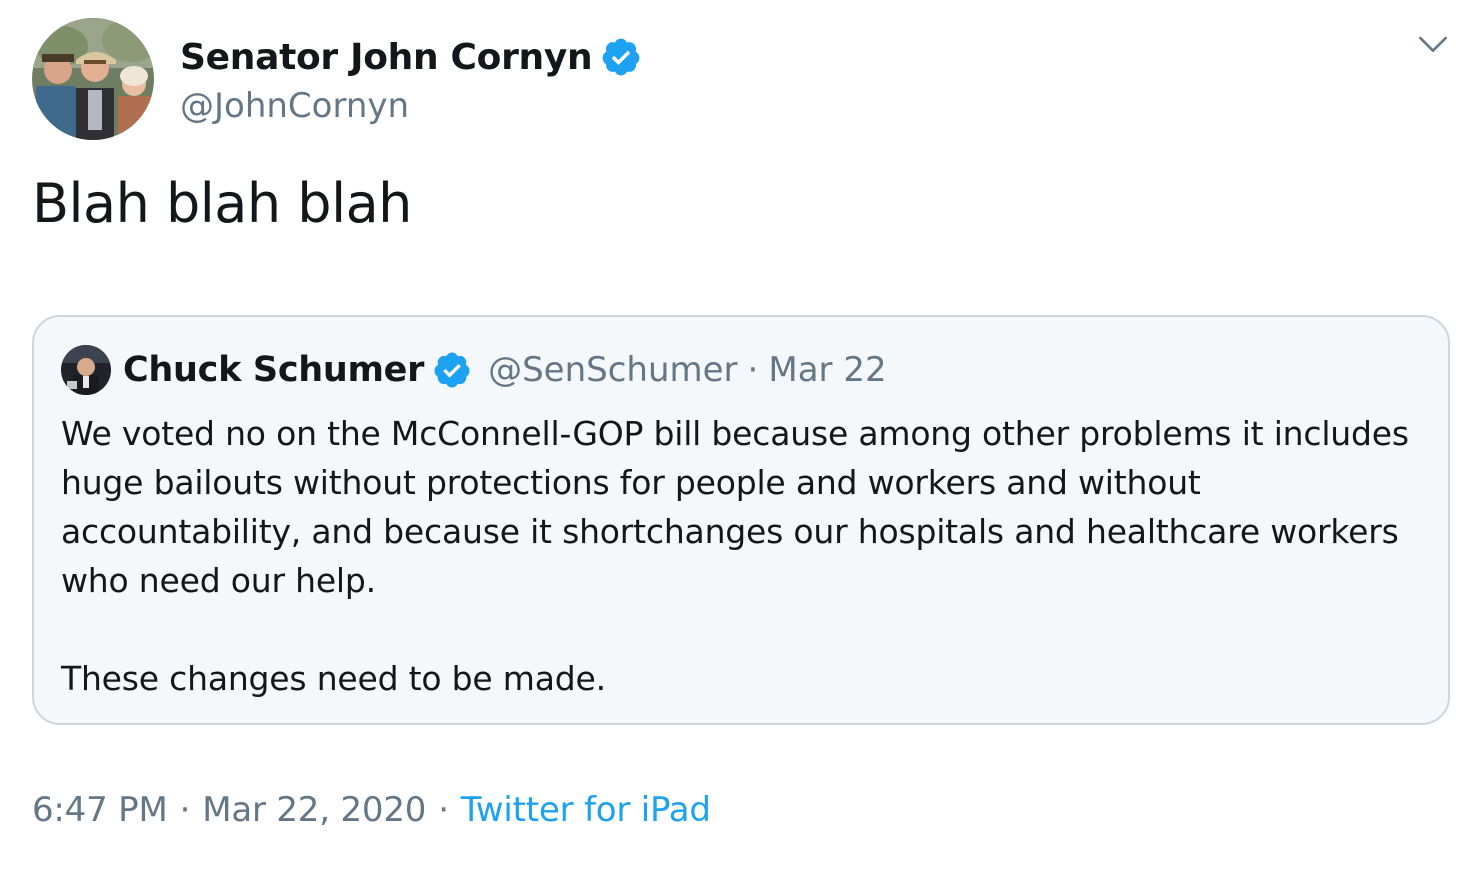  What do you see at coordinates (386, 57) in the screenshot?
I see `author-display-name: Senator John Cornyn` at bounding box center [386, 57].